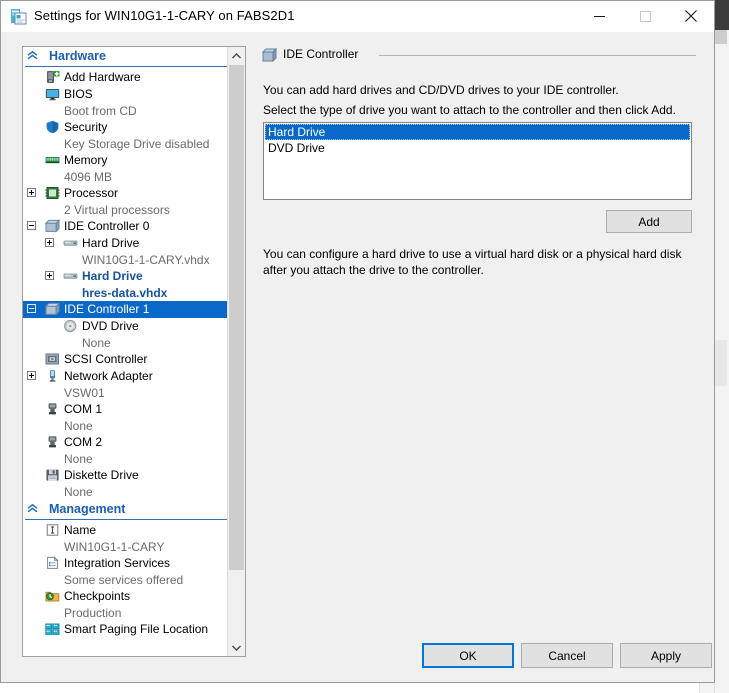 The width and height of the screenshot is (729, 693). Describe the element at coordinates (126, 57) in the screenshot. I see `section-header-hardware: Hardware` at that location.